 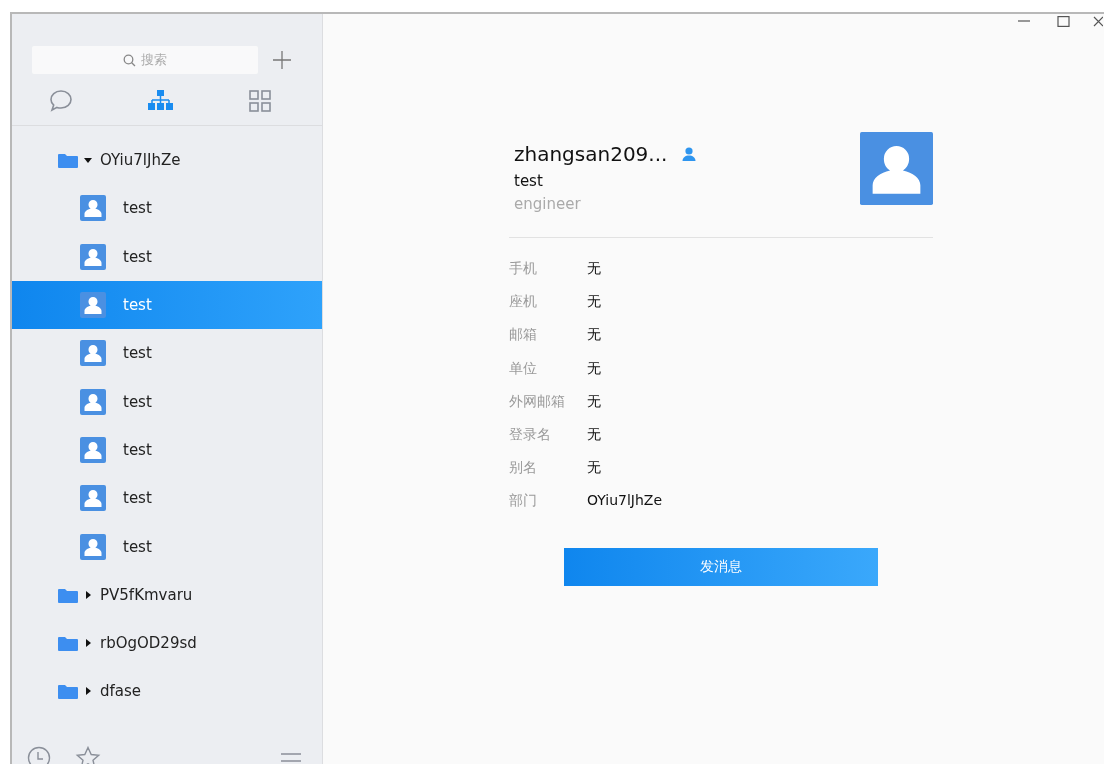 I want to click on field-label: 邮箱, so click(x=523, y=335).